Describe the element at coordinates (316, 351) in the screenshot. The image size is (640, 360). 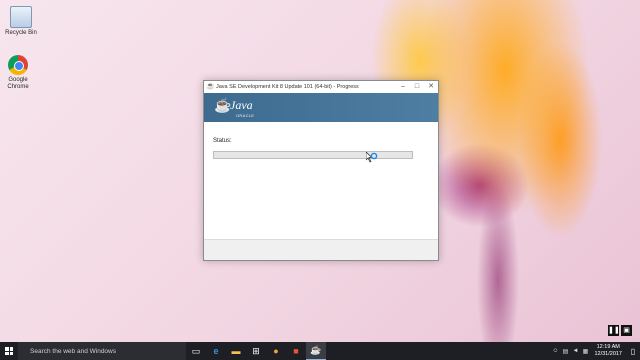
I see `java-installer-taskbar-icon: ☕` at that location.